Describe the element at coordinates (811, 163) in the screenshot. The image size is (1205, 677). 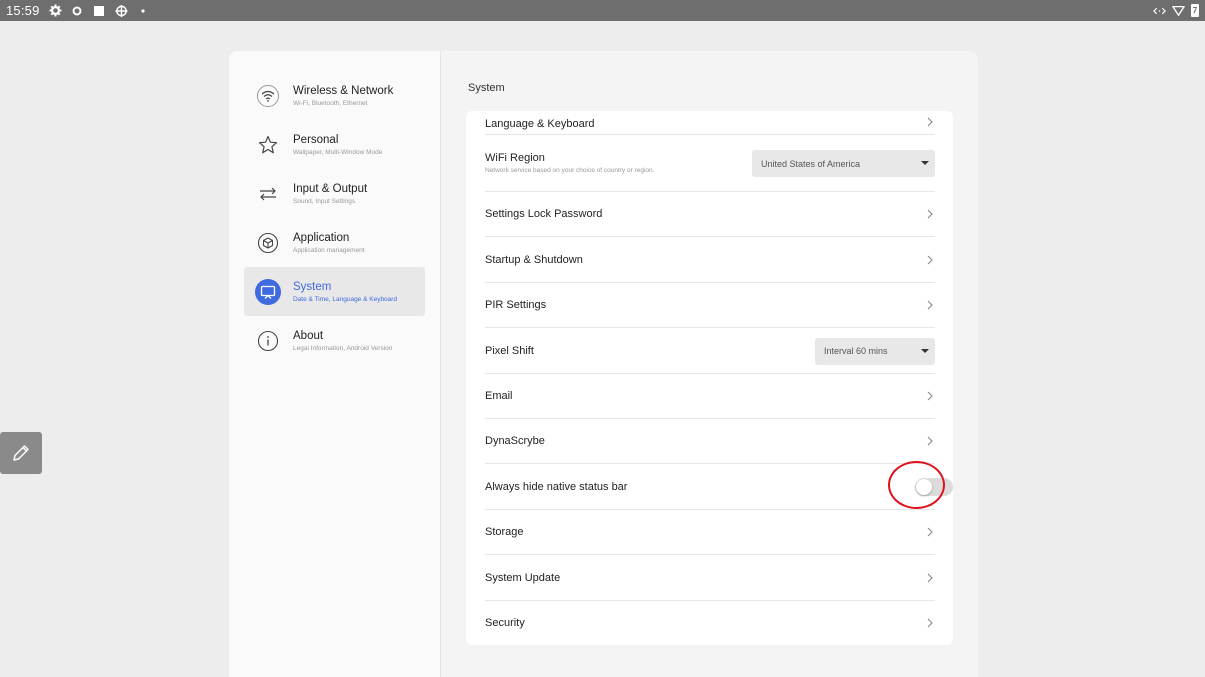
I see `dropdown-value: United States of America` at that location.